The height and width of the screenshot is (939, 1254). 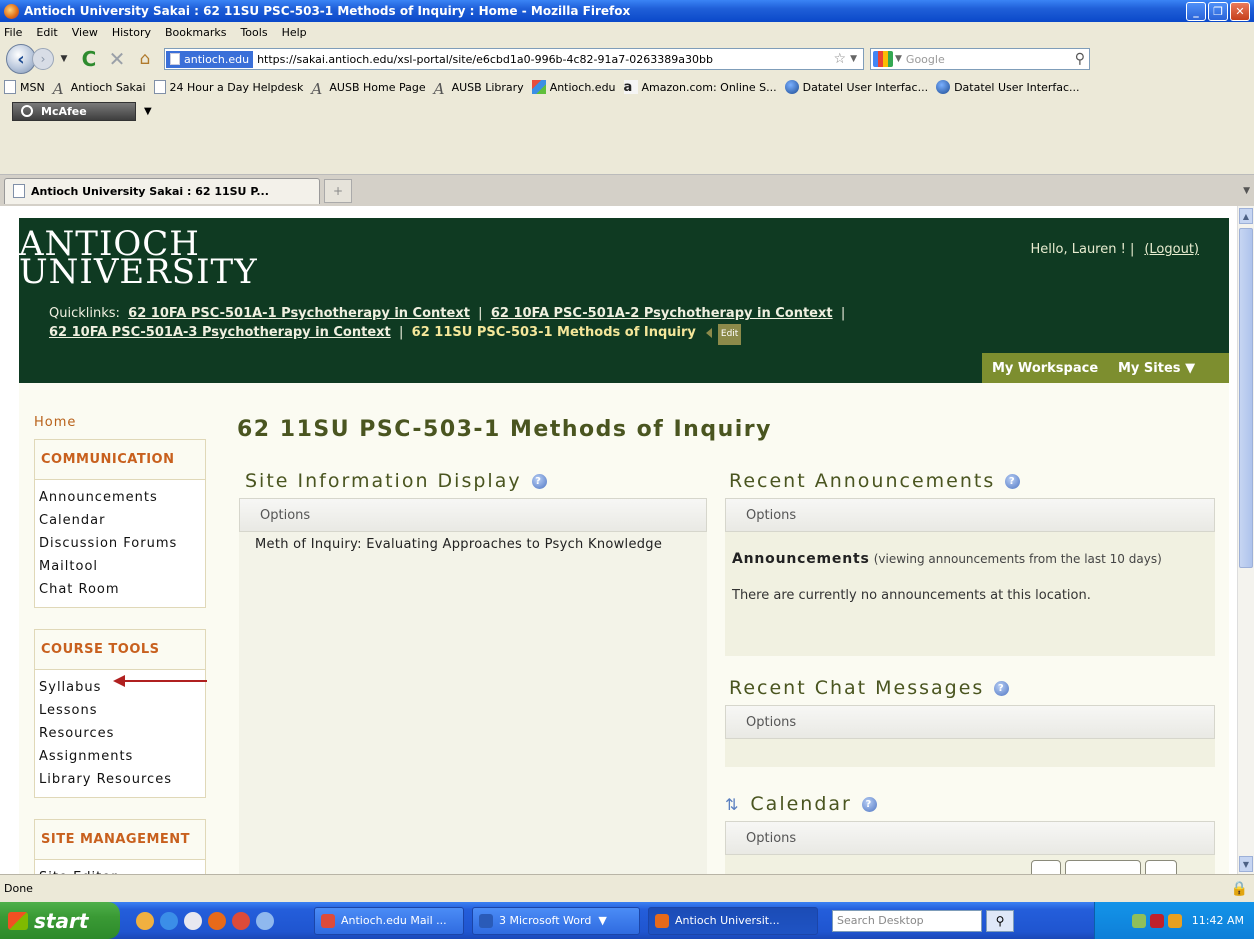 What do you see at coordinates (1045, 368) in the screenshot?
I see `my-workspace-button: My Workspace` at bounding box center [1045, 368].